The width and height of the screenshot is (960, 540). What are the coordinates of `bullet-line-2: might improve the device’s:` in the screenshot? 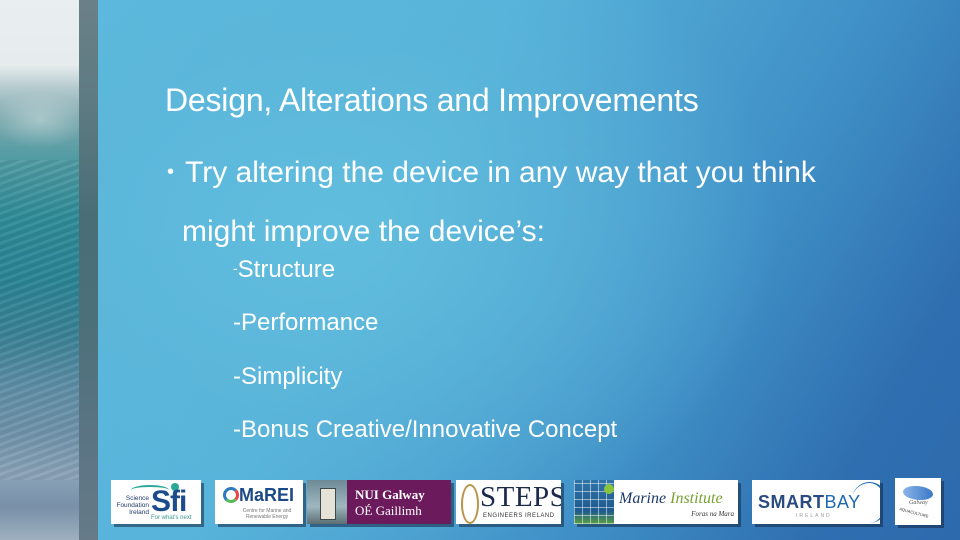 It's located at (363, 231).